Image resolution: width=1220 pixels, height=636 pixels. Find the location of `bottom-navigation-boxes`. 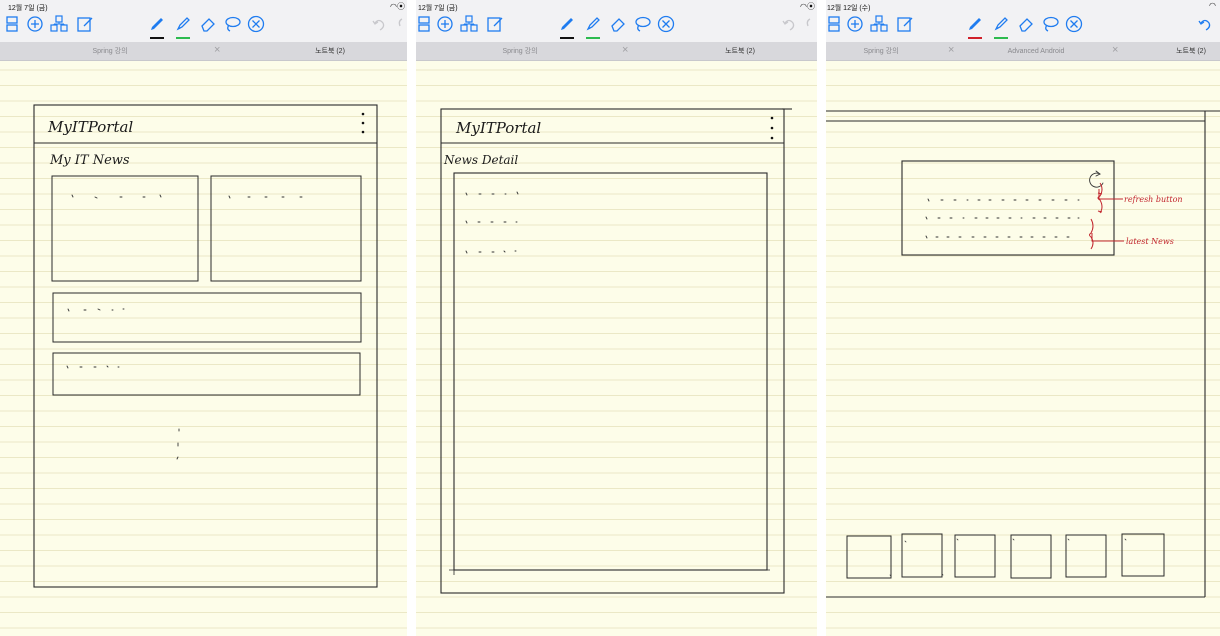

bottom-navigation-boxes is located at coordinates (1005, 556).